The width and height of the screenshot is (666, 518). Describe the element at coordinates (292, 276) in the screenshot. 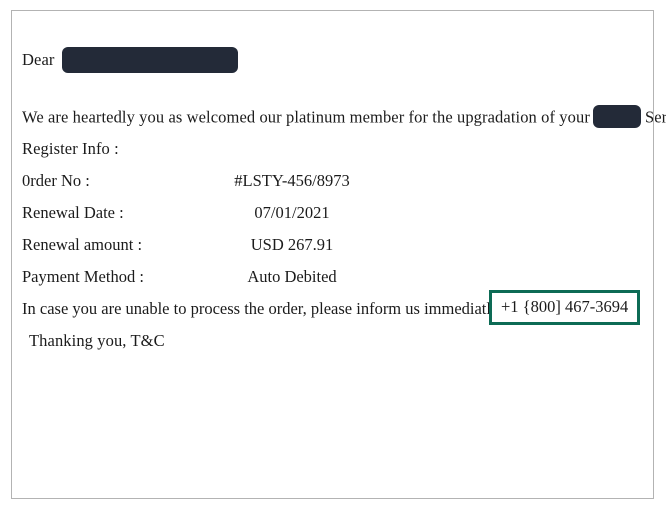

I see `payment-method-value: Auto Debited` at that location.